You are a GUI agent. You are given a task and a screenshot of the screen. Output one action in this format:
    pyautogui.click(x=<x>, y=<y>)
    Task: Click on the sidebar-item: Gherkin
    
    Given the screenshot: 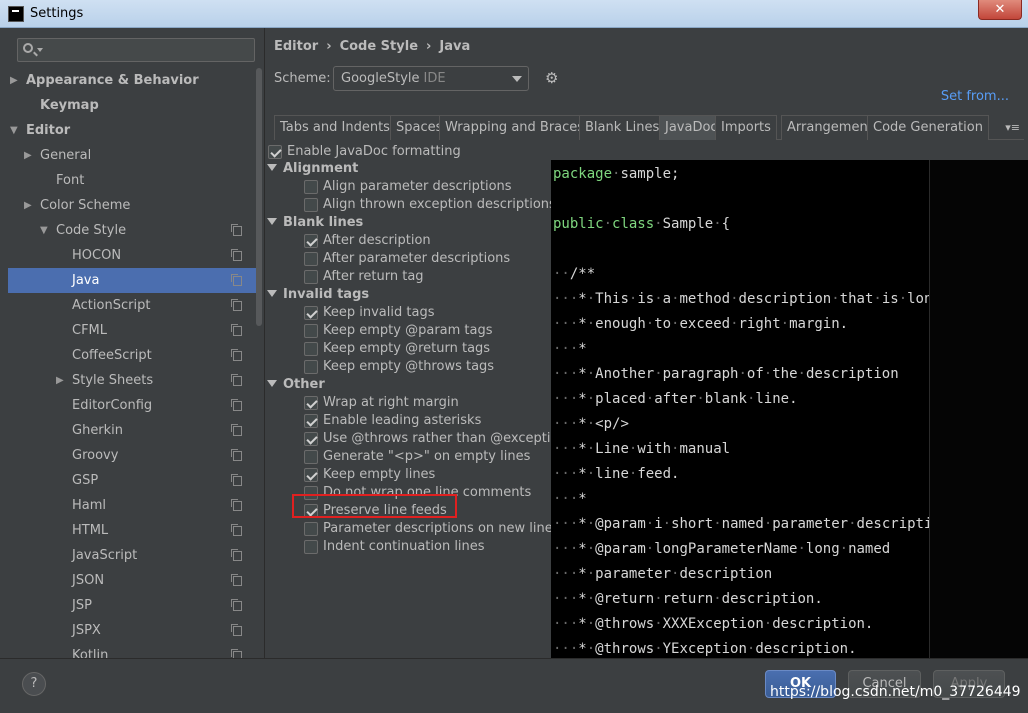 What is the action you would take?
    pyautogui.click(x=132, y=430)
    